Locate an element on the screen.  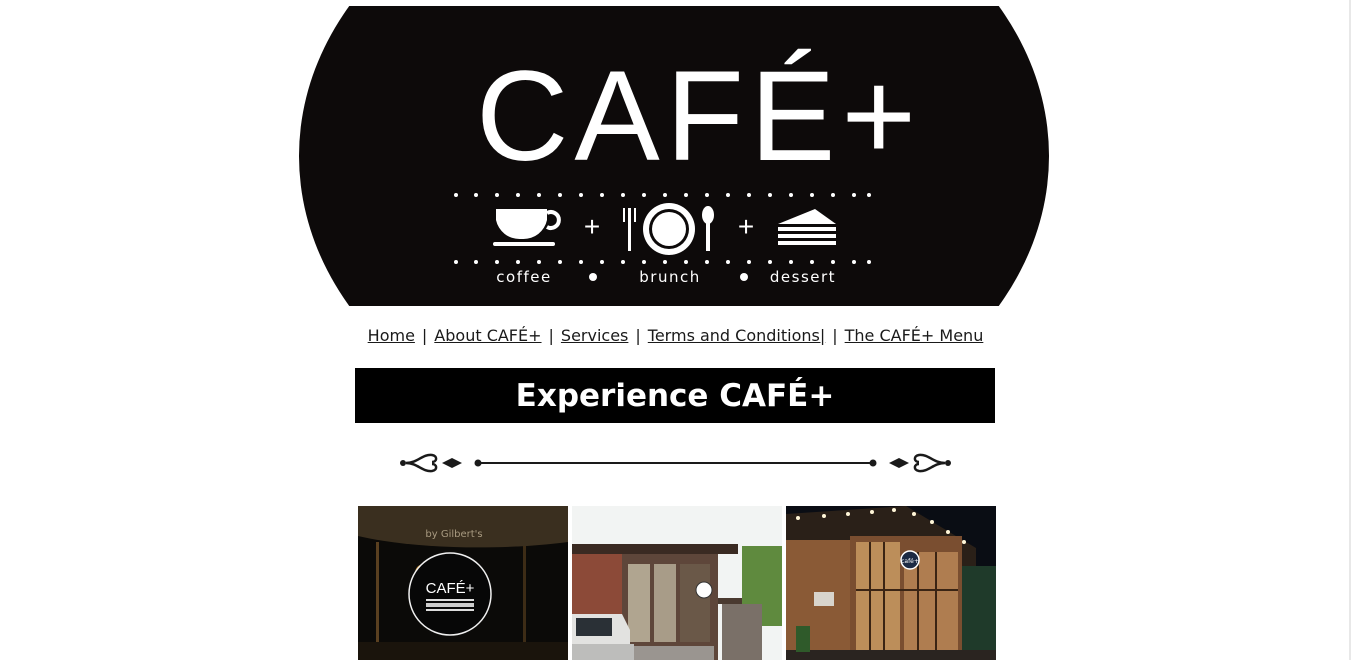
plate-cutlery-icon is located at coordinates (668, 229).